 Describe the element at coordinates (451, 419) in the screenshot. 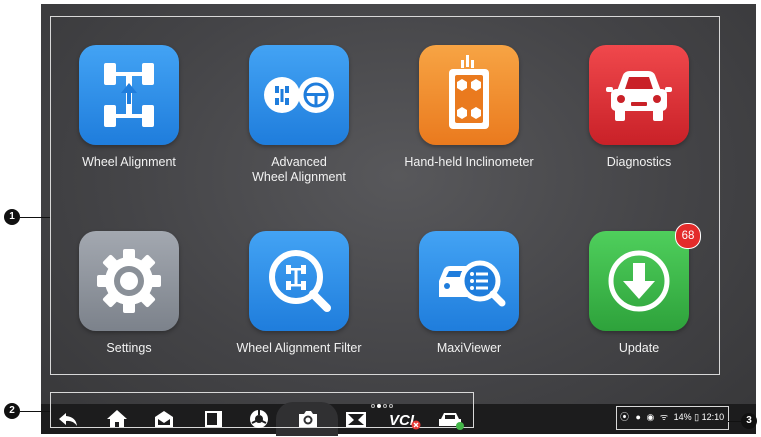

I see `vehicle-status-icon` at that location.